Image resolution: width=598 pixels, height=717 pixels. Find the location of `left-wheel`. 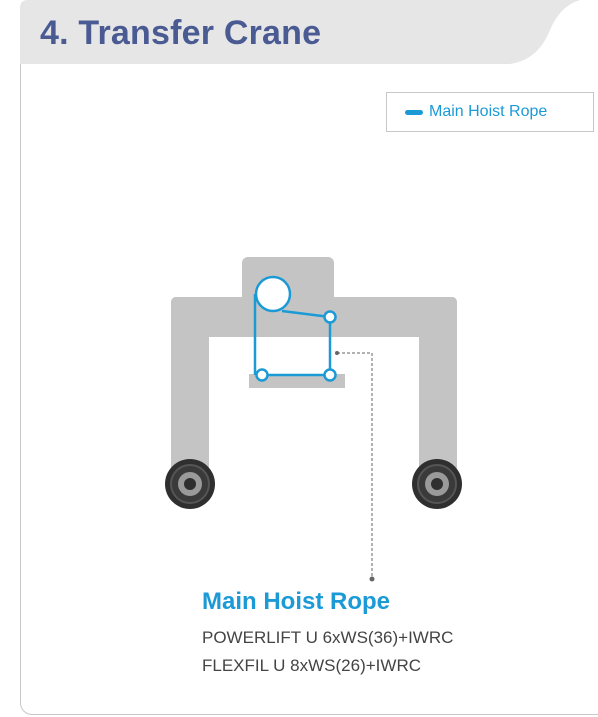

left-wheel is located at coordinates (190, 484).